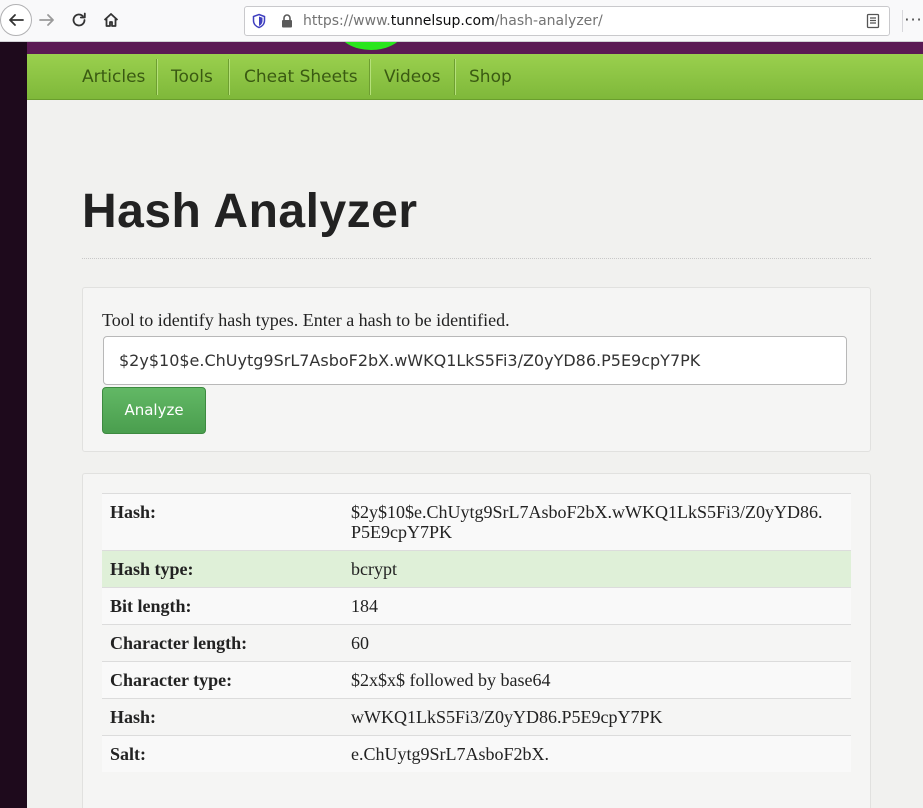 The width and height of the screenshot is (923, 808). I want to click on reload-button, so click(79, 20).